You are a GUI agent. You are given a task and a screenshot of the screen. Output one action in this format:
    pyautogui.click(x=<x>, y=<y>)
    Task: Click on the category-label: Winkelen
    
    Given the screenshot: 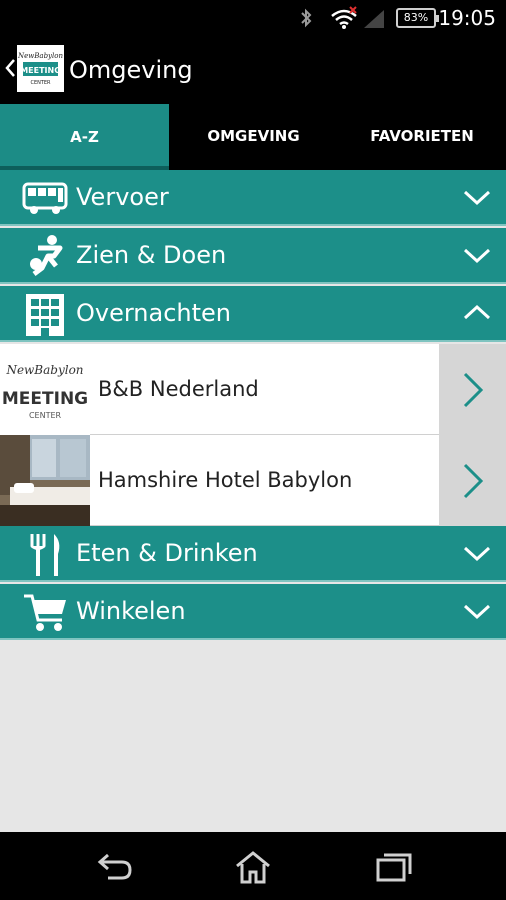 What is the action you would take?
    pyautogui.click(x=131, y=611)
    